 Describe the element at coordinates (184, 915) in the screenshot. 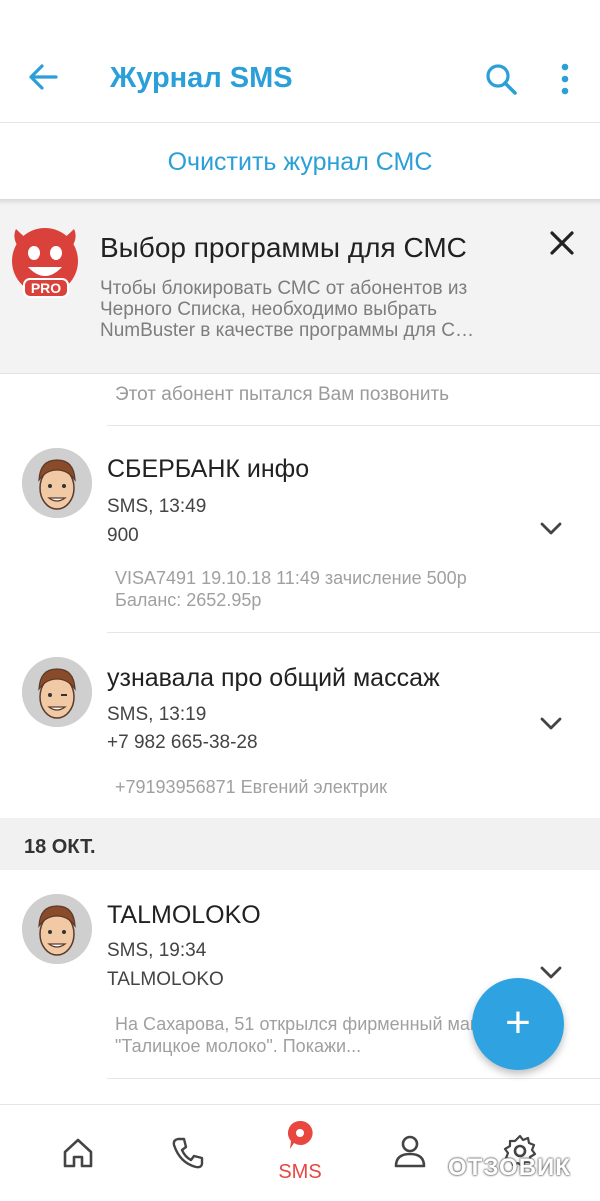

I see `contact-name: TALMOLOKO` at that location.